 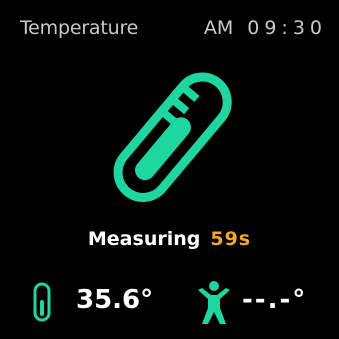 I want to click on clock-am-pm: AM, so click(x=218, y=28).